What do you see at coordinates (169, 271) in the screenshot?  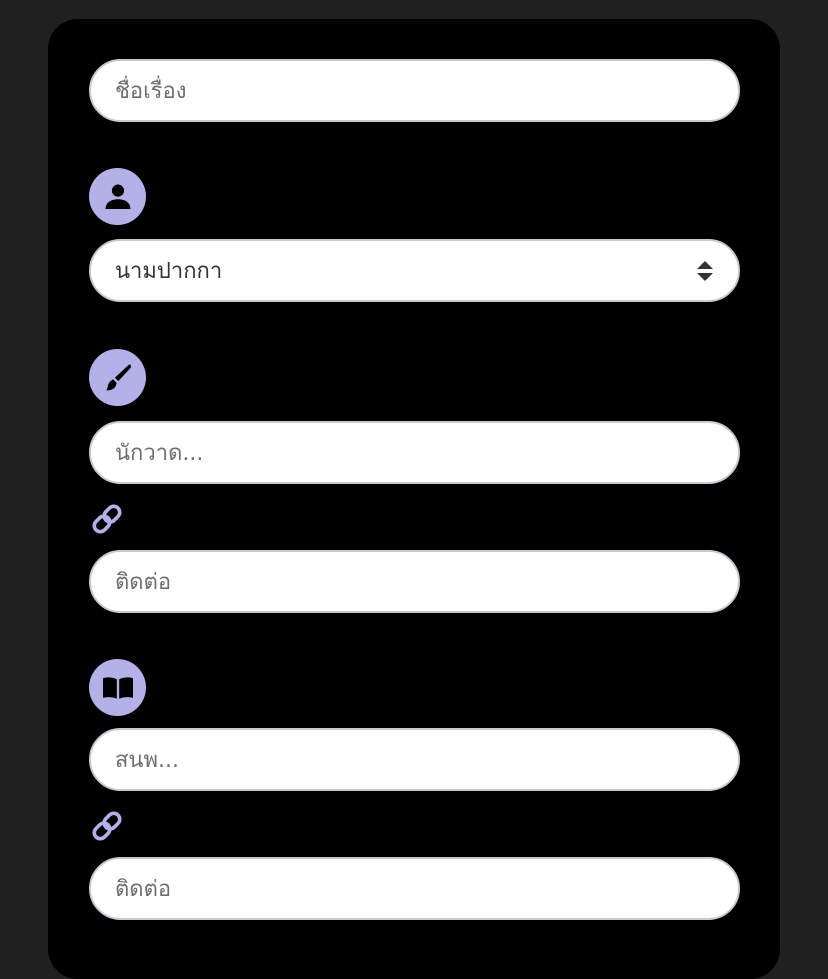 I see `penname-select-value: นามปากกา` at bounding box center [169, 271].